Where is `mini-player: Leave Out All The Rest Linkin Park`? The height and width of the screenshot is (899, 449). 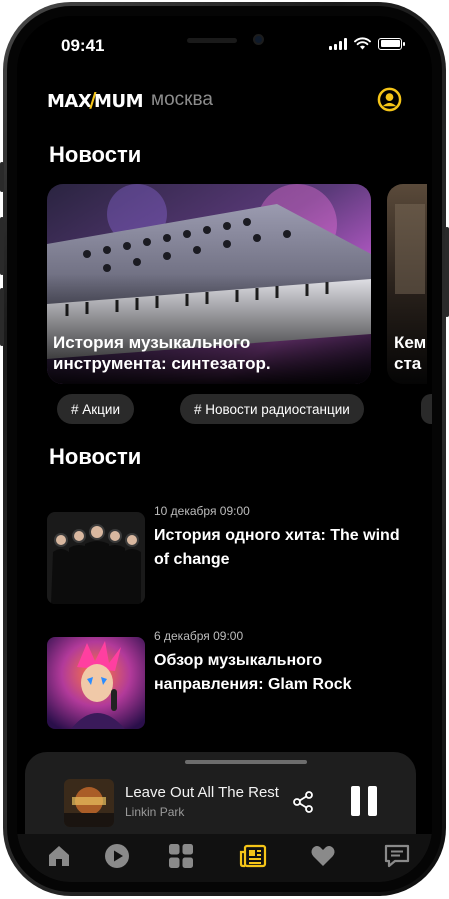 mini-player: Leave Out All The Rest Linkin Park is located at coordinates (220, 793).